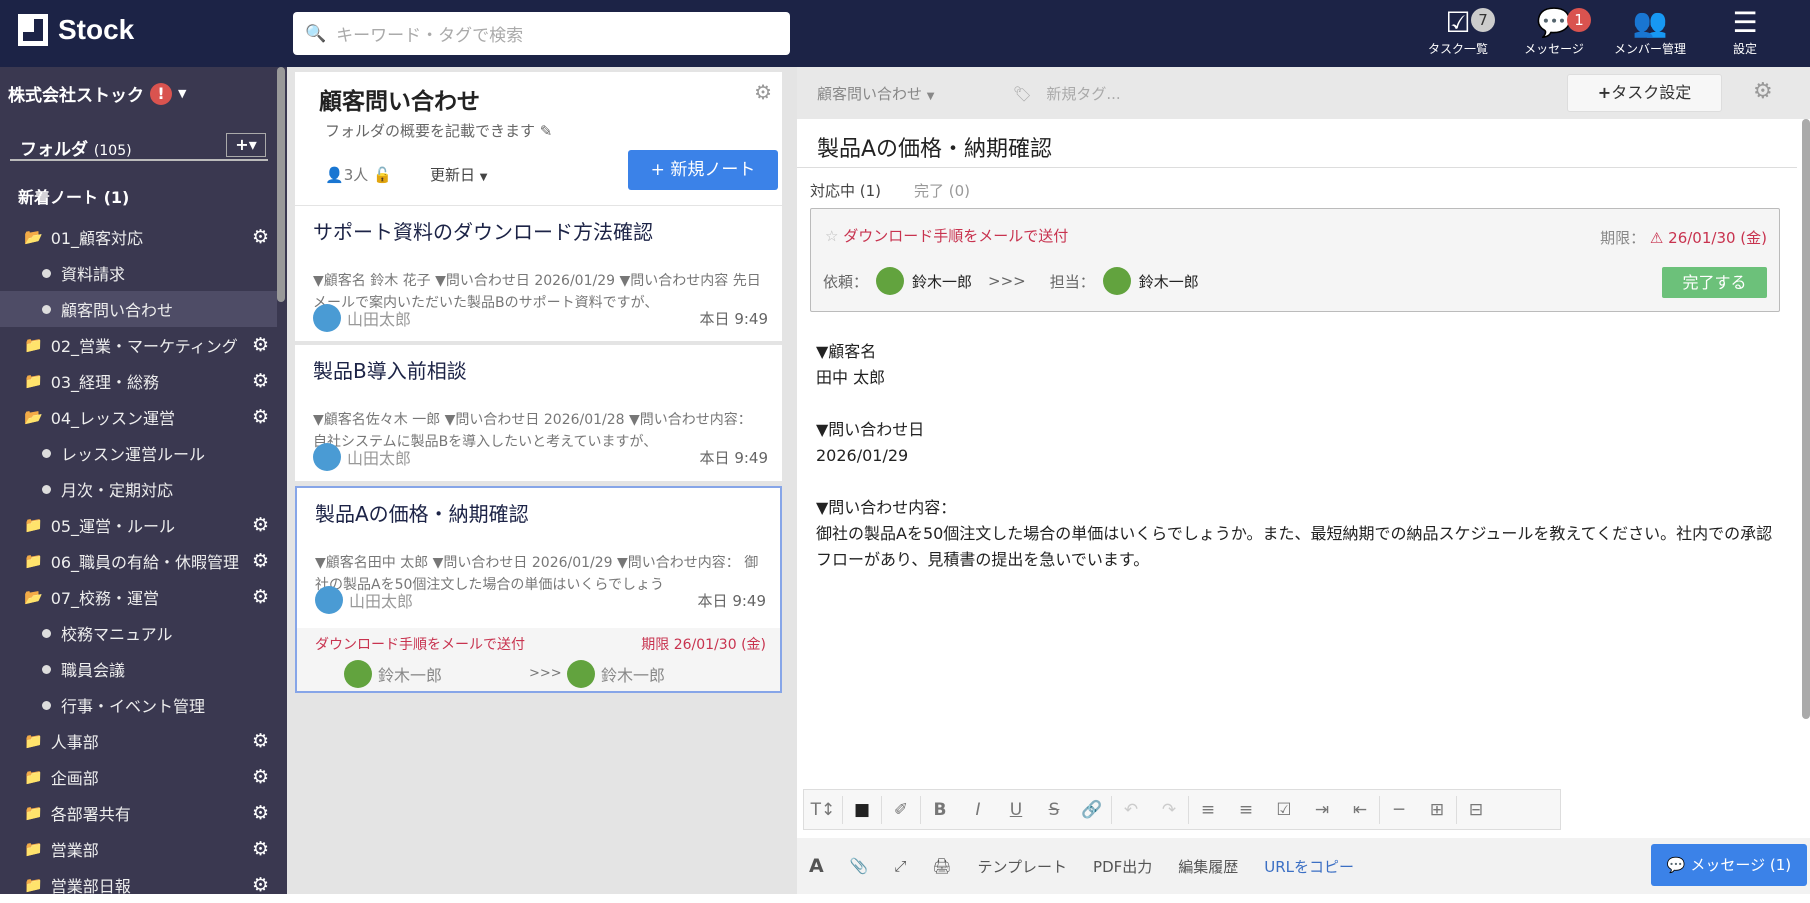 This screenshot has height=903, width=1810. Describe the element at coordinates (541, 33) in the screenshot. I see `search-input: 🔍 キーワード・タグで検索` at that location.